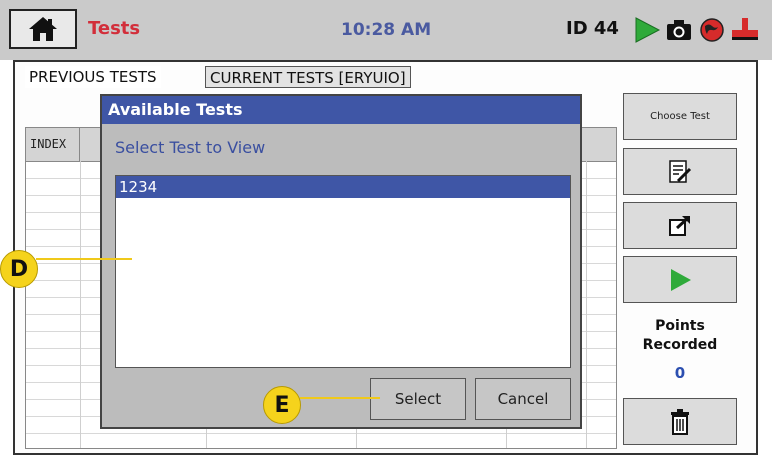 This screenshot has width=772, height=464. I want to click on clock: 10:28 AM, so click(386, 30).